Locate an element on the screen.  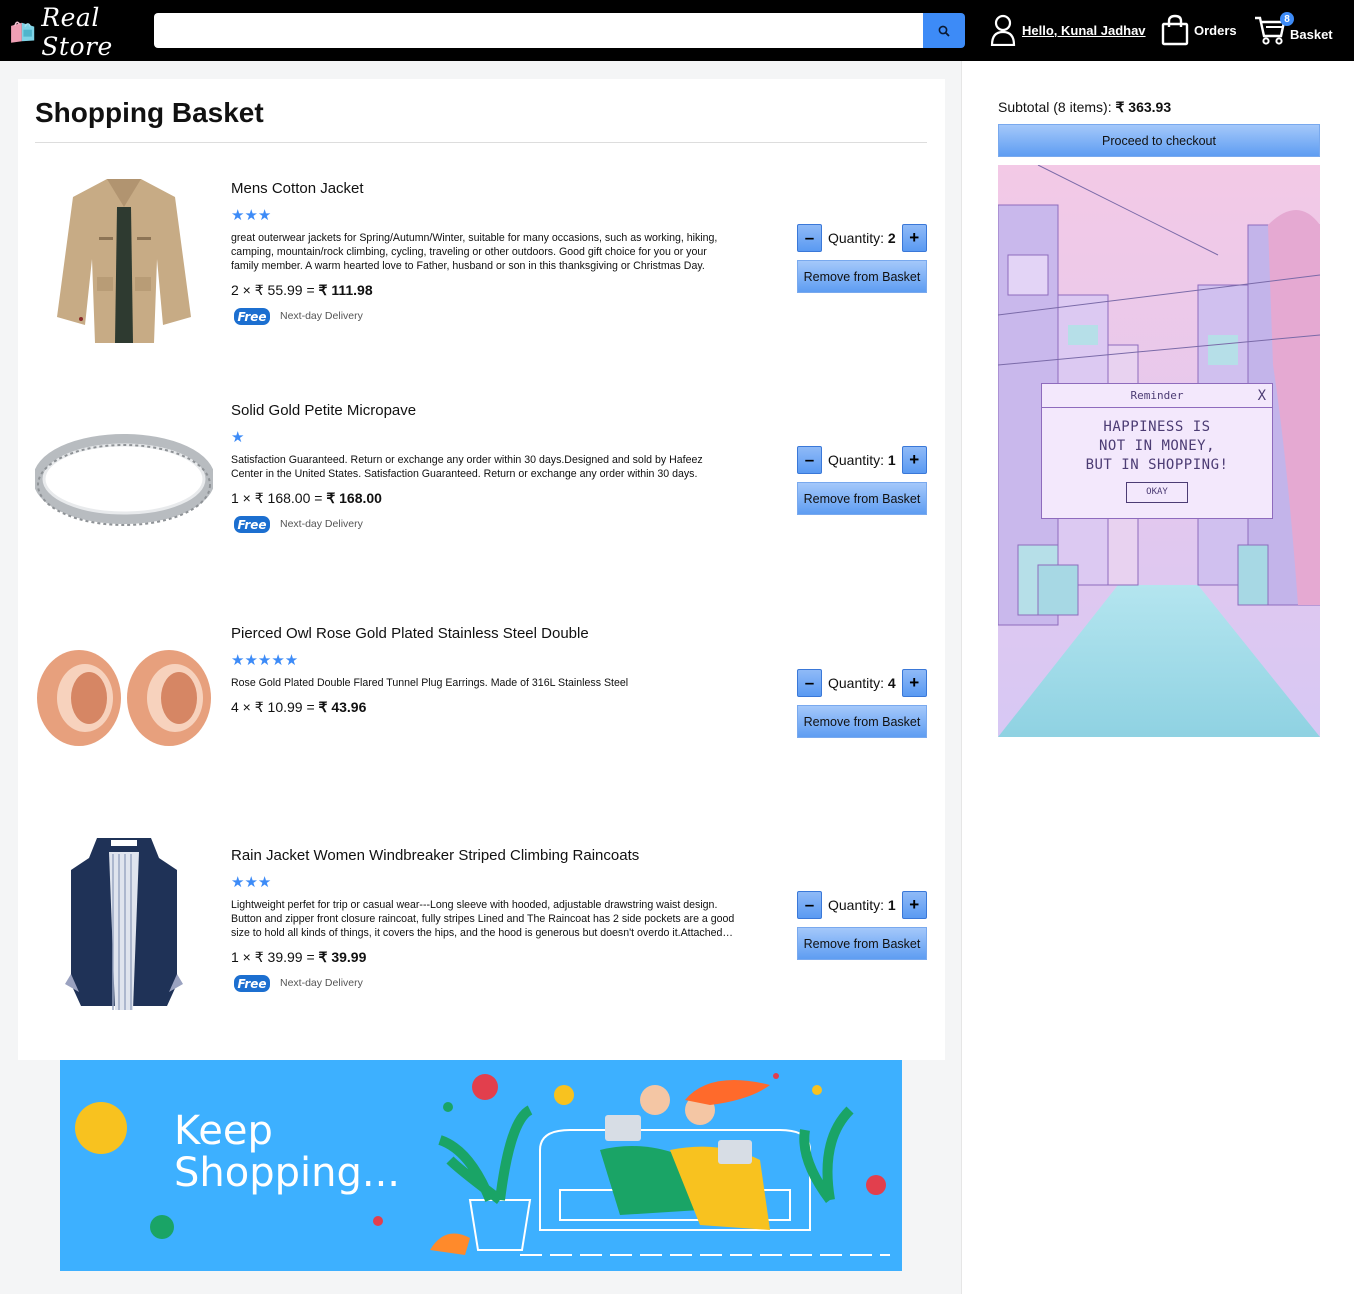
user-greeting: Hello, Kunal Jadhav is located at coordinates (1084, 30).